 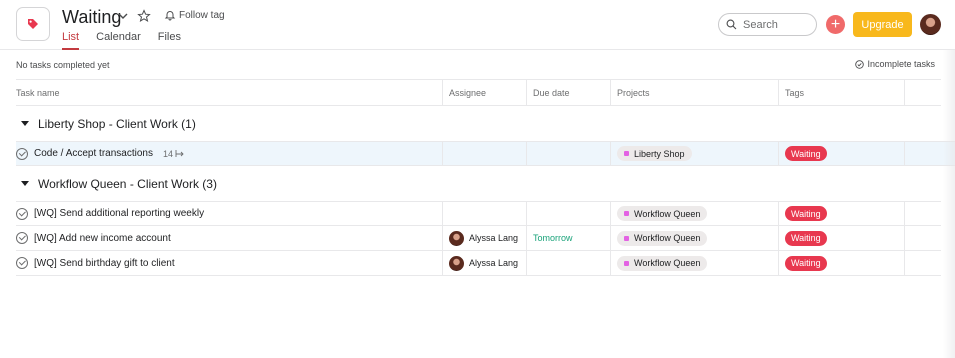 What do you see at coordinates (144, 16) in the screenshot?
I see `star-icon` at bounding box center [144, 16].